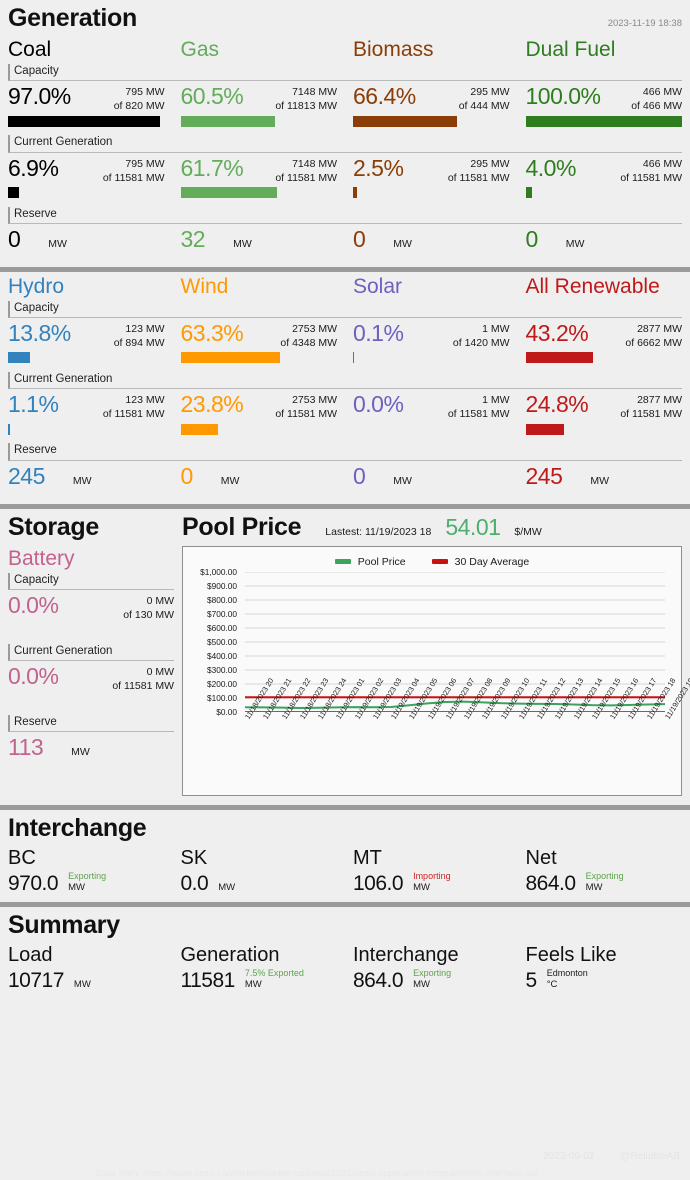 The image size is (690, 1180). Describe the element at coordinates (230, 954) in the screenshot. I see `summary-item-name: Generation` at that location.